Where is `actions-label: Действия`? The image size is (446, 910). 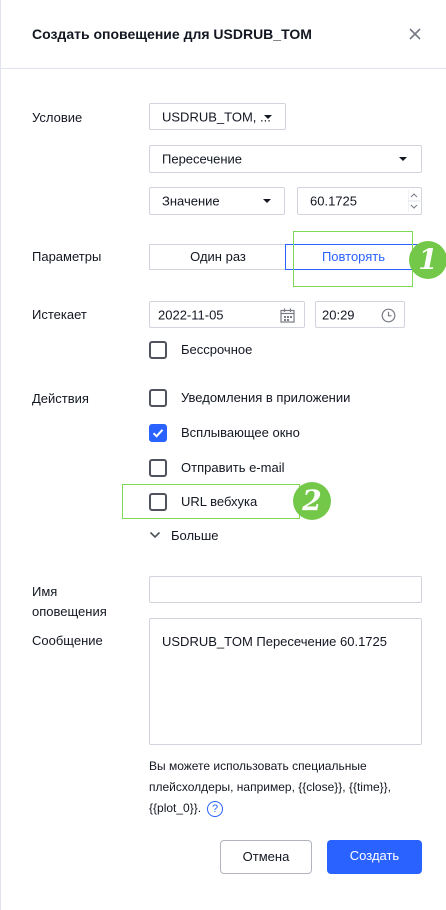
actions-label: Действия is located at coordinates (60, 398).